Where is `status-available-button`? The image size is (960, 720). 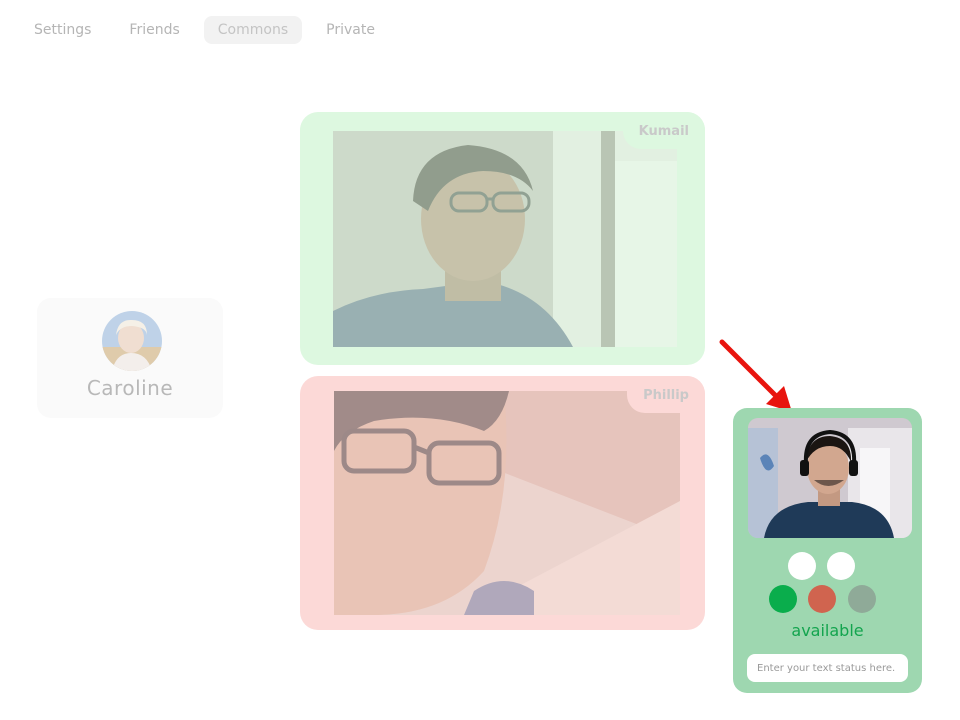 status-available-button is located at coordinates (783, 599).